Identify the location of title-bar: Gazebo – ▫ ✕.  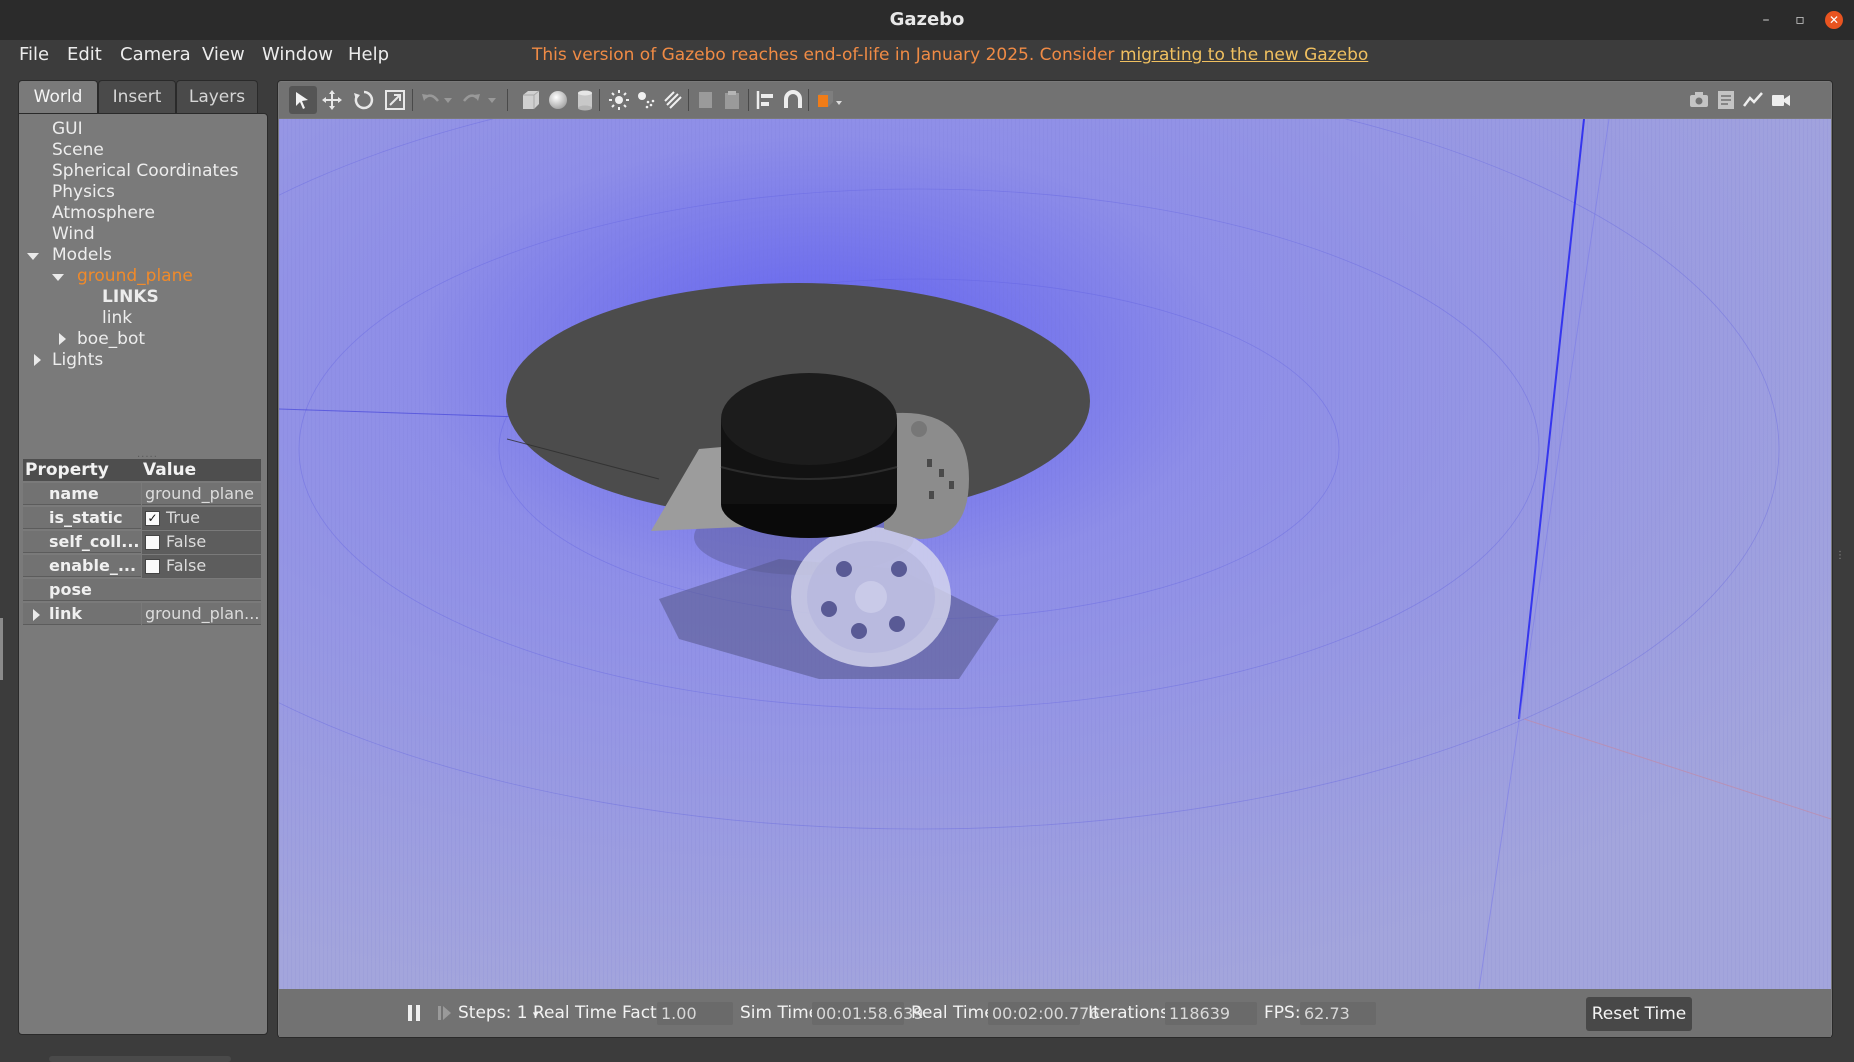
(927, 20).